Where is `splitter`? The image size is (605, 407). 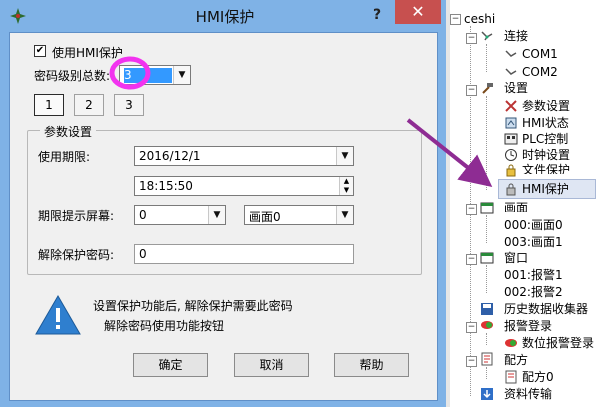
splitter is located at coordinates (448, 203).